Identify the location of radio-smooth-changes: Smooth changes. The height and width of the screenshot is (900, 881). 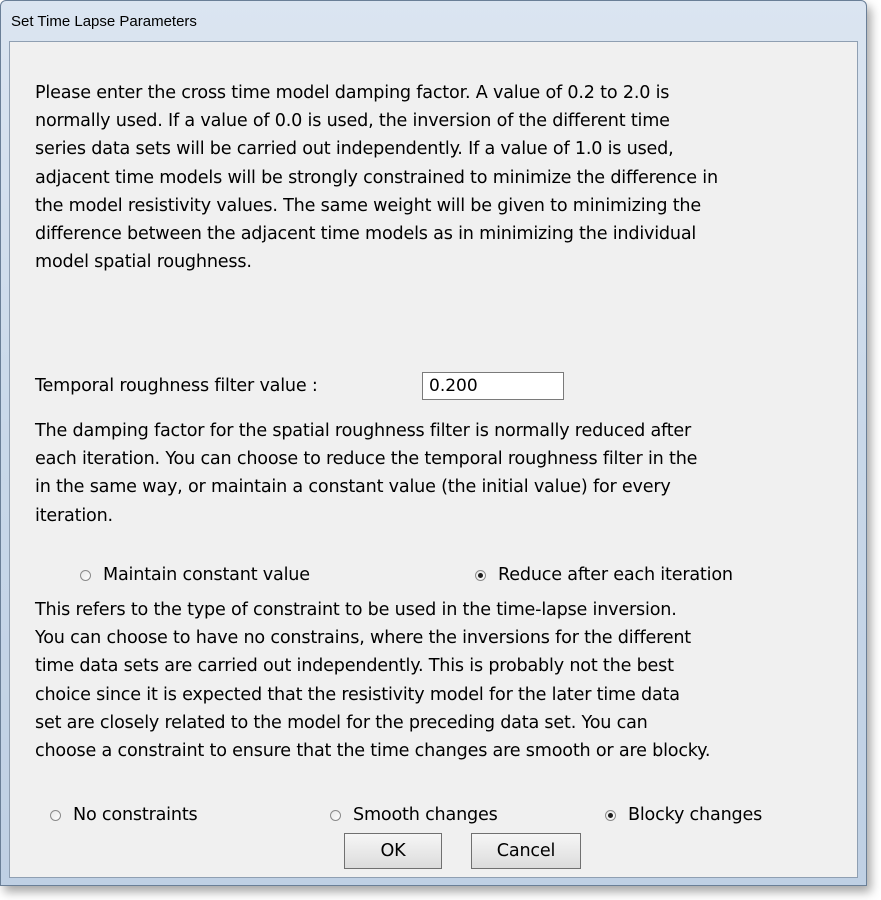
(414, 815).